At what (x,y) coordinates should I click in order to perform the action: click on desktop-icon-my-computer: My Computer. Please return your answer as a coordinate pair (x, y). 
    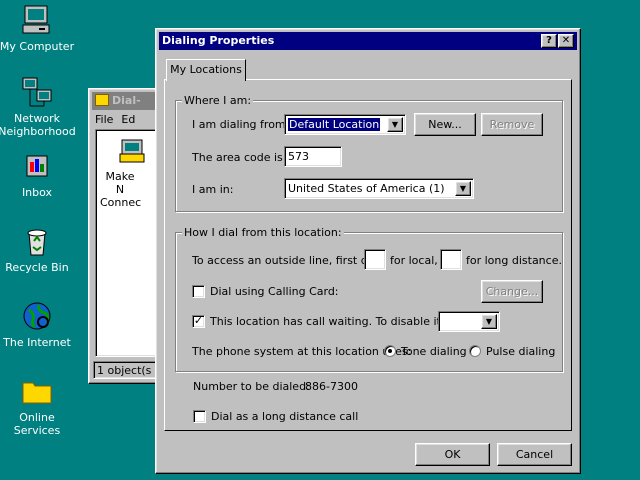
    Looking at the image, I should click on (38, 28).